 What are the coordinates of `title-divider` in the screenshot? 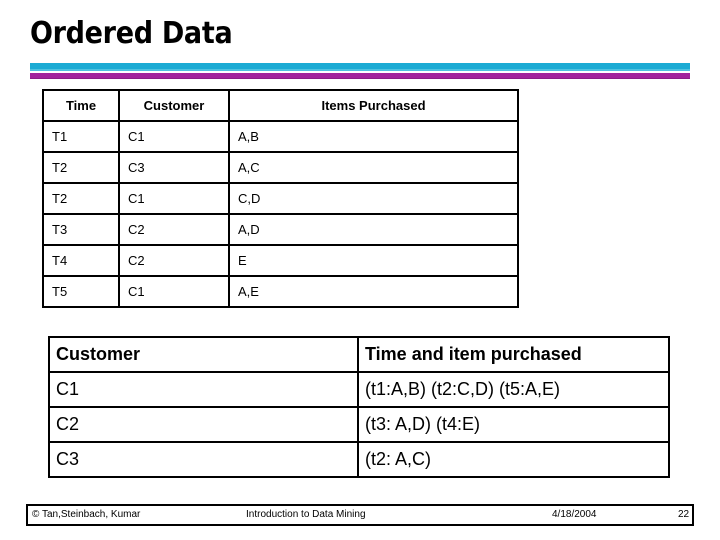 It's located at (360, 71).